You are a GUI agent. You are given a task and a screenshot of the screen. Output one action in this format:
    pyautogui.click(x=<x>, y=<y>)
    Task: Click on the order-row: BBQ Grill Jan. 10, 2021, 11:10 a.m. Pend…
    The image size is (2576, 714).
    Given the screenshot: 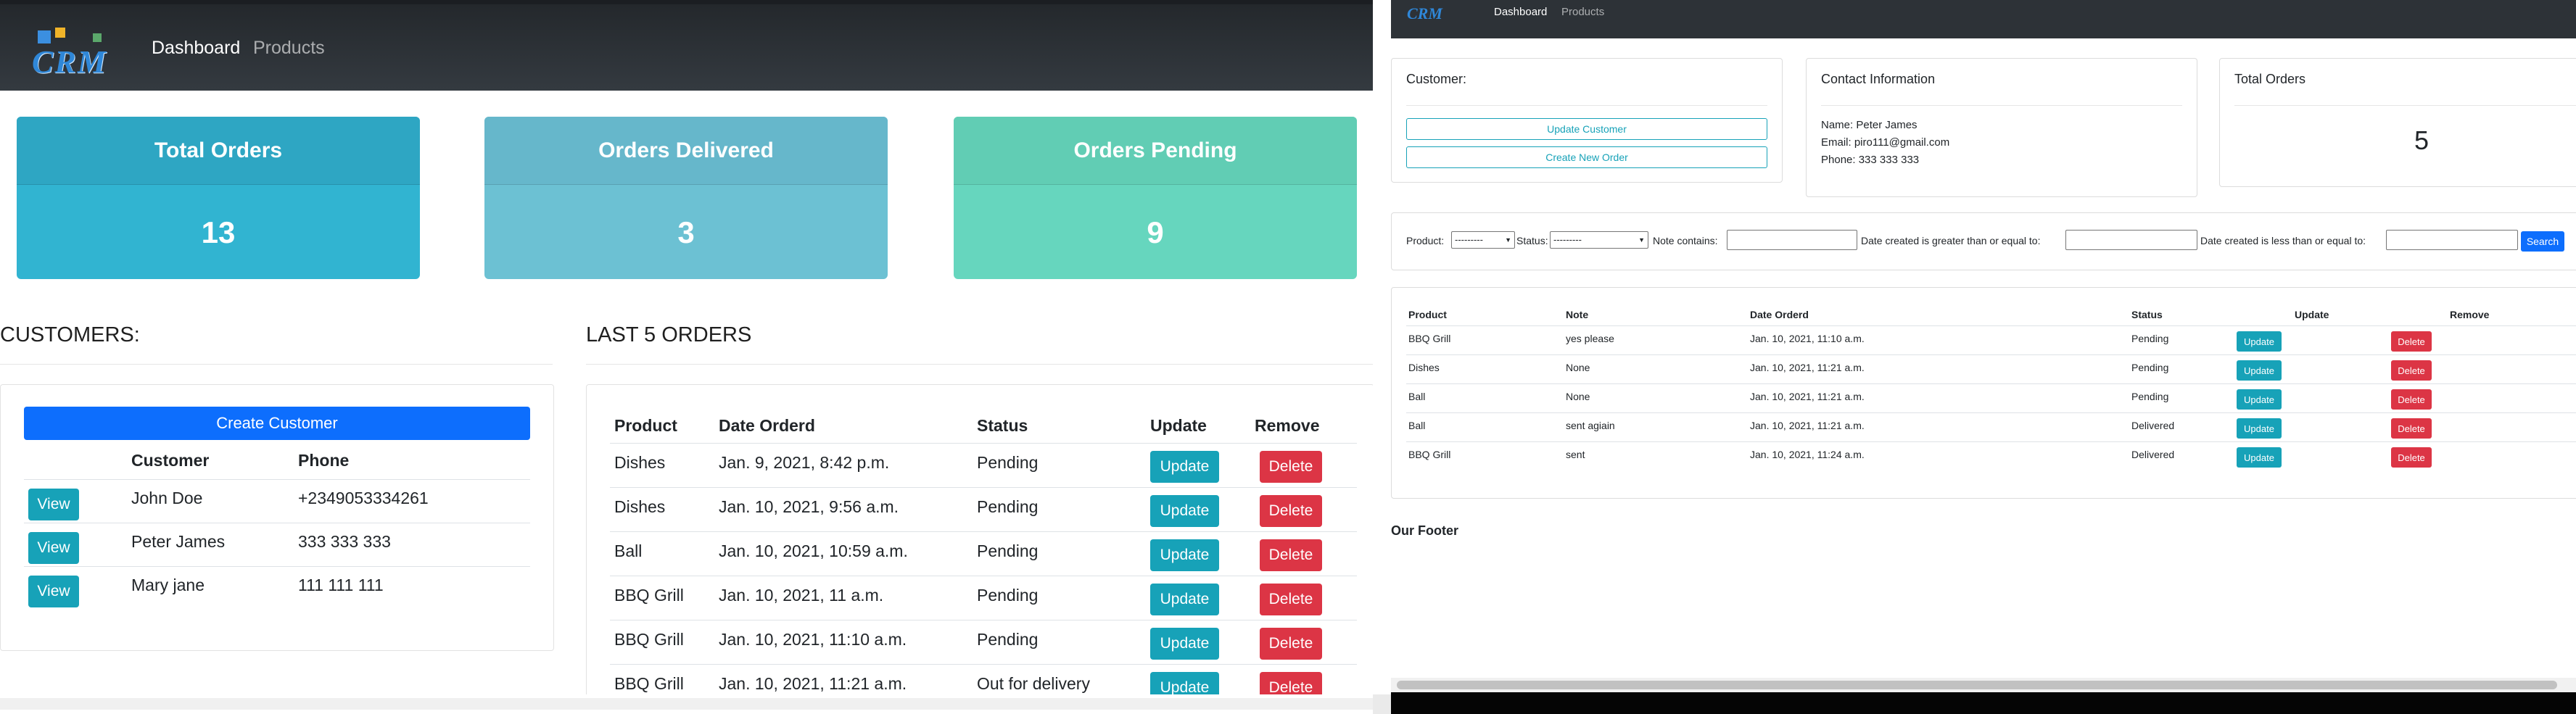 What is the action you would take?
    pyautogui.click(x=984, y=642)
    